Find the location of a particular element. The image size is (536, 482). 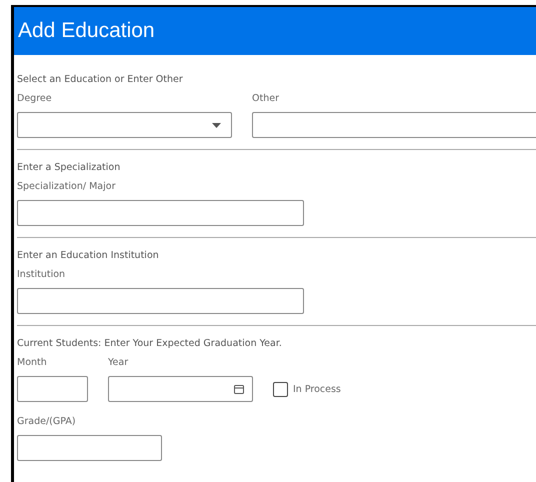

checkbox is located at coordinates (280, 389).